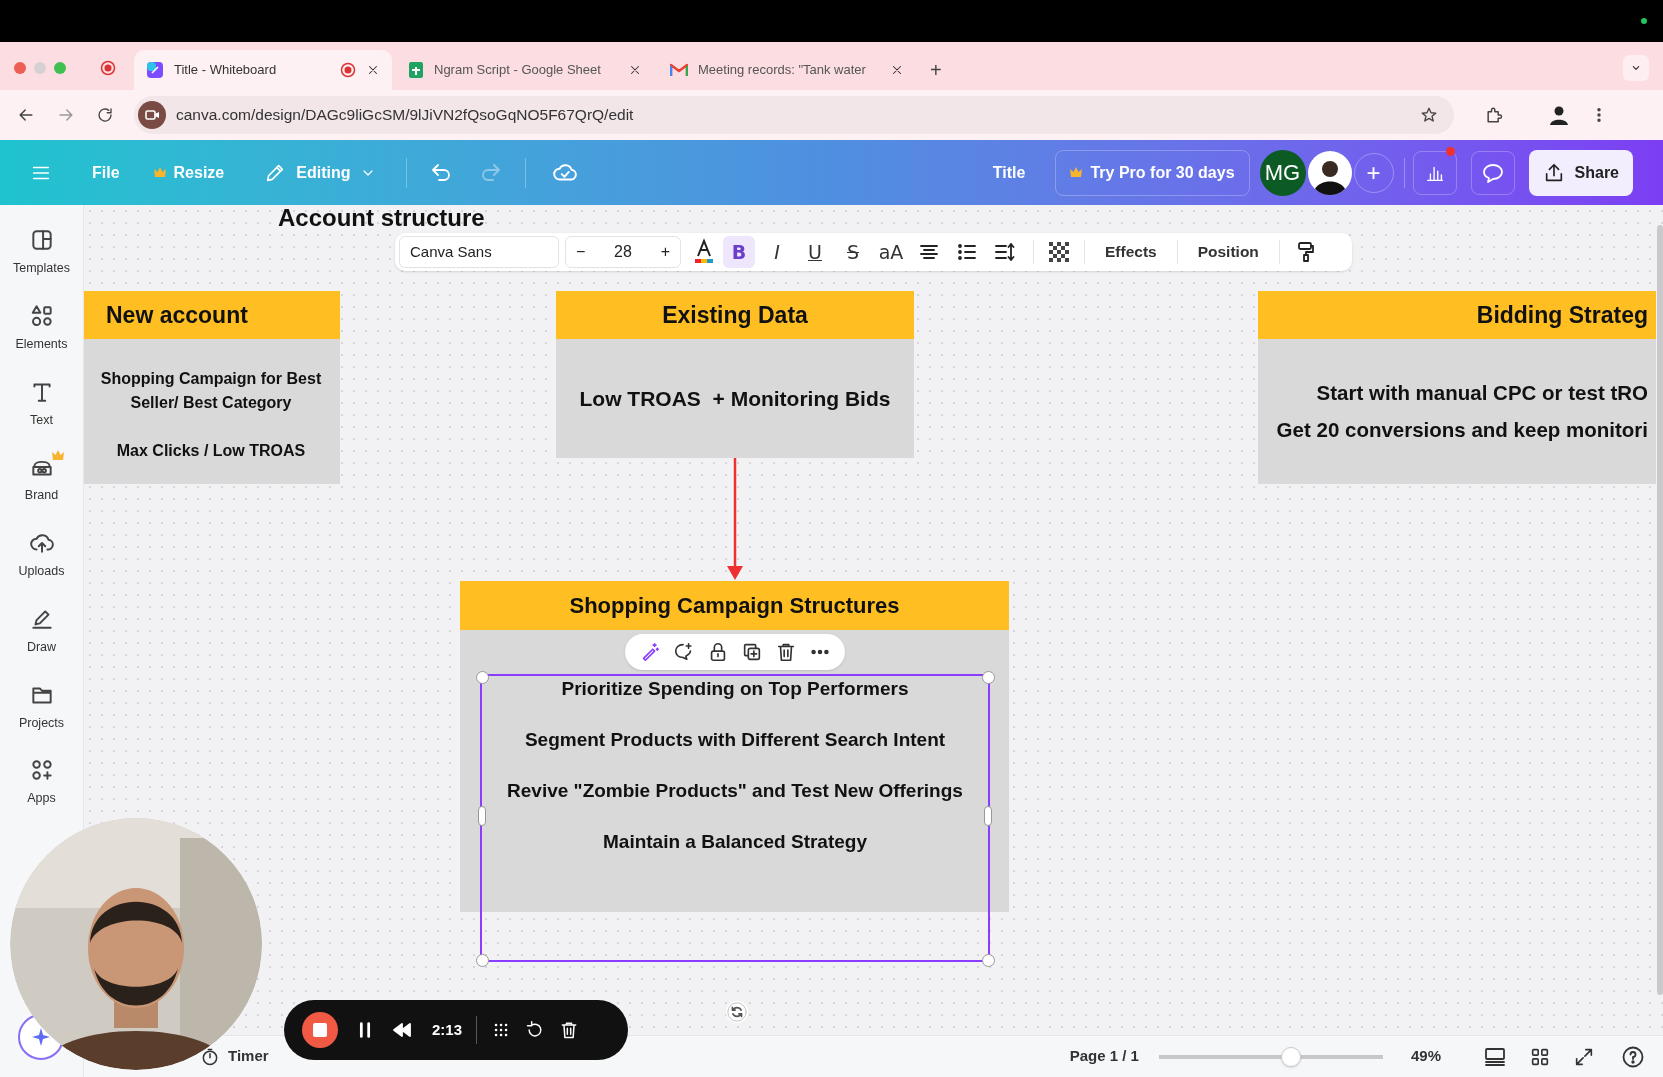  I want to click on card-text: Shopping Campaign for Best Seller/ Best Category, so click(211, 390).